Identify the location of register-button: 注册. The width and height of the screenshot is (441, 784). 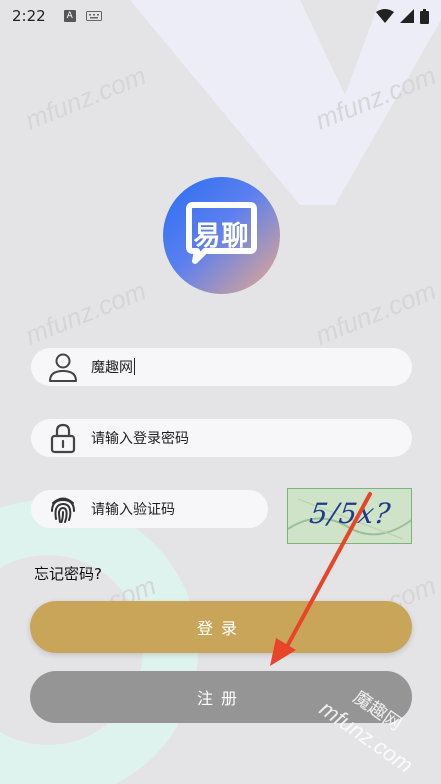
(221, 697).